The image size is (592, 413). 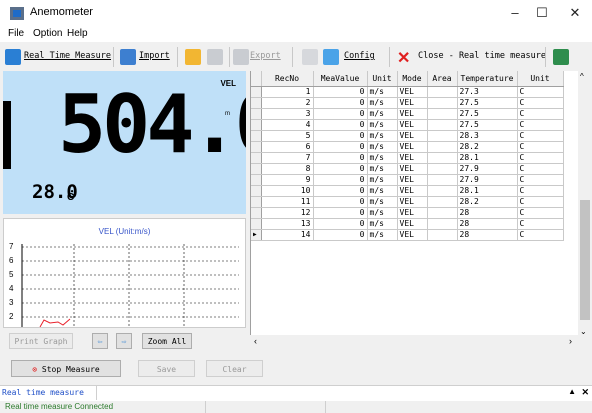 What do you see at coordinates (255, 341) in the screenshot?
I see `scroll-left-icon: ‹` at bounding box center [255, 341].